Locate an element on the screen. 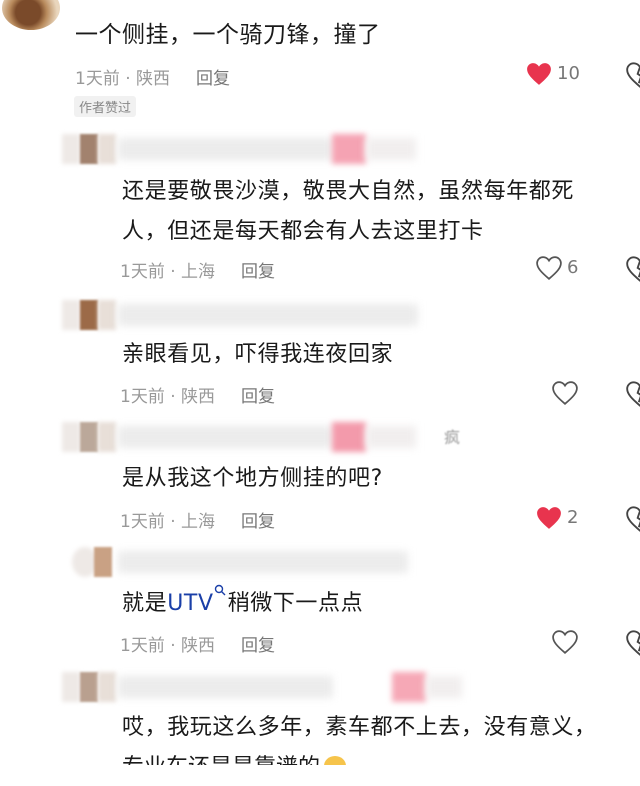 The width and height of the screenshot is (640, 786). reply-text-cut: 专业车还是是靠谱的 is located at coordinates (234, 756).